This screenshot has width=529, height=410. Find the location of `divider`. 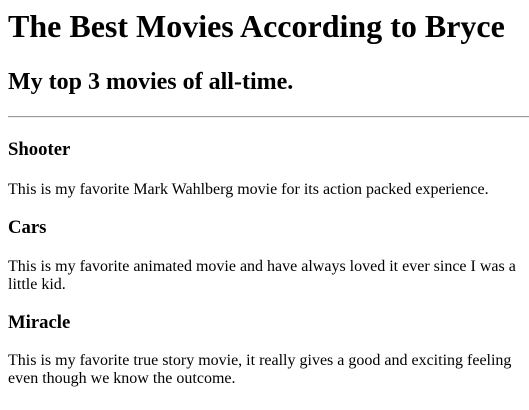

divider is located at coordinates (268, 117).